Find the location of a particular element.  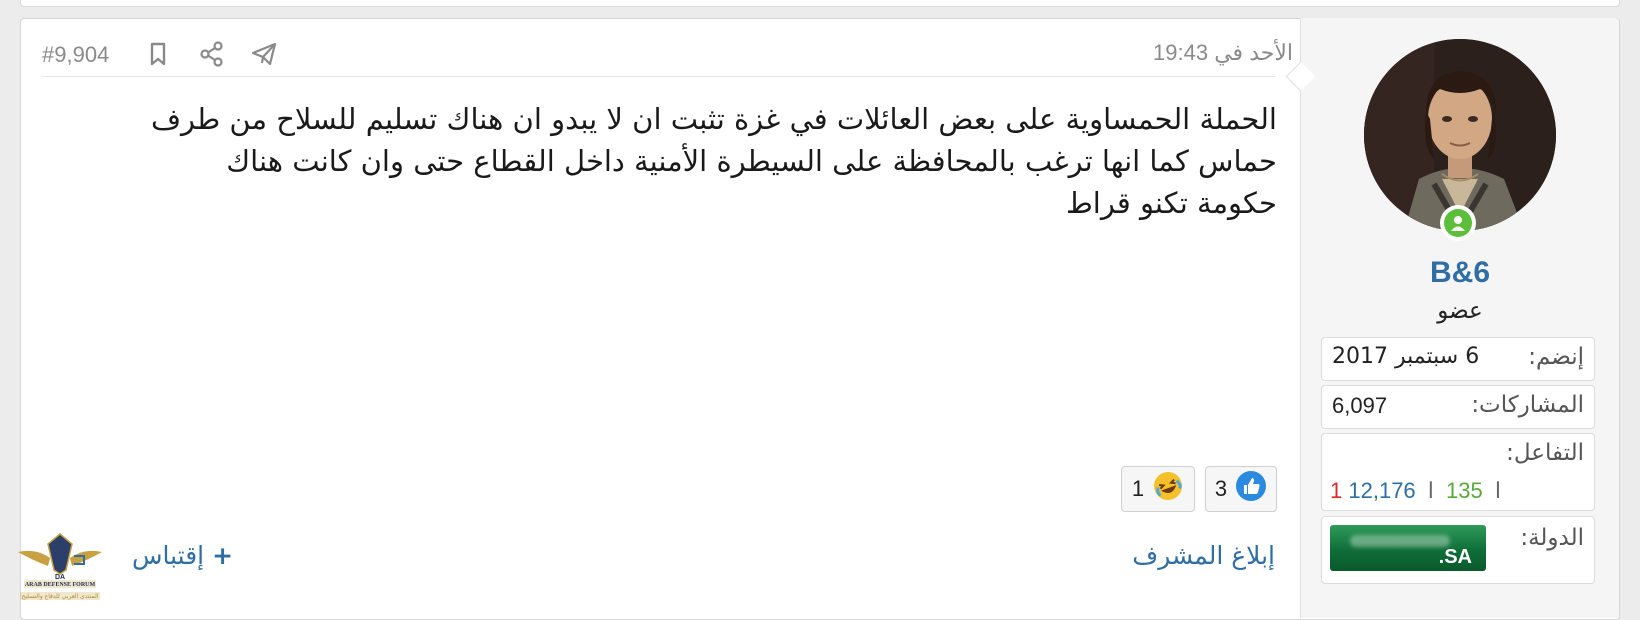

user-title: عضو is located at coordinates (1460, 311).